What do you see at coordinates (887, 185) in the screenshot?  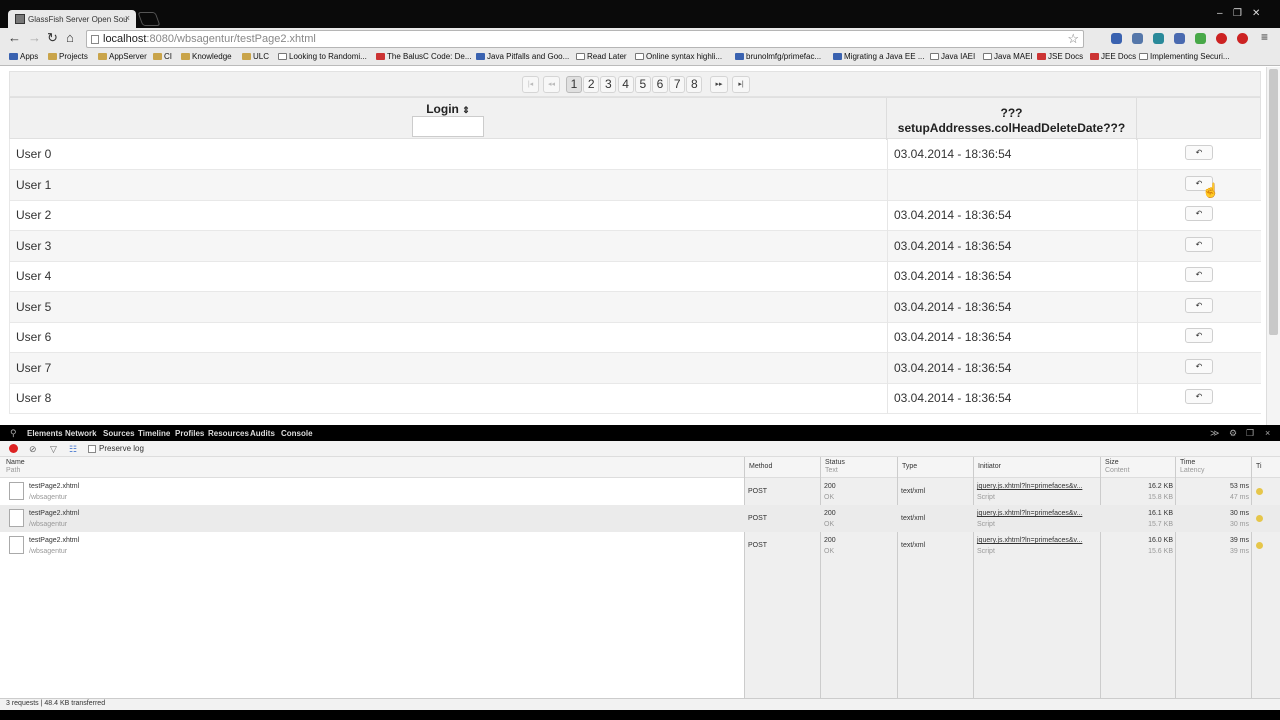 I see `cell-divider` at bounding box center [887, 185].